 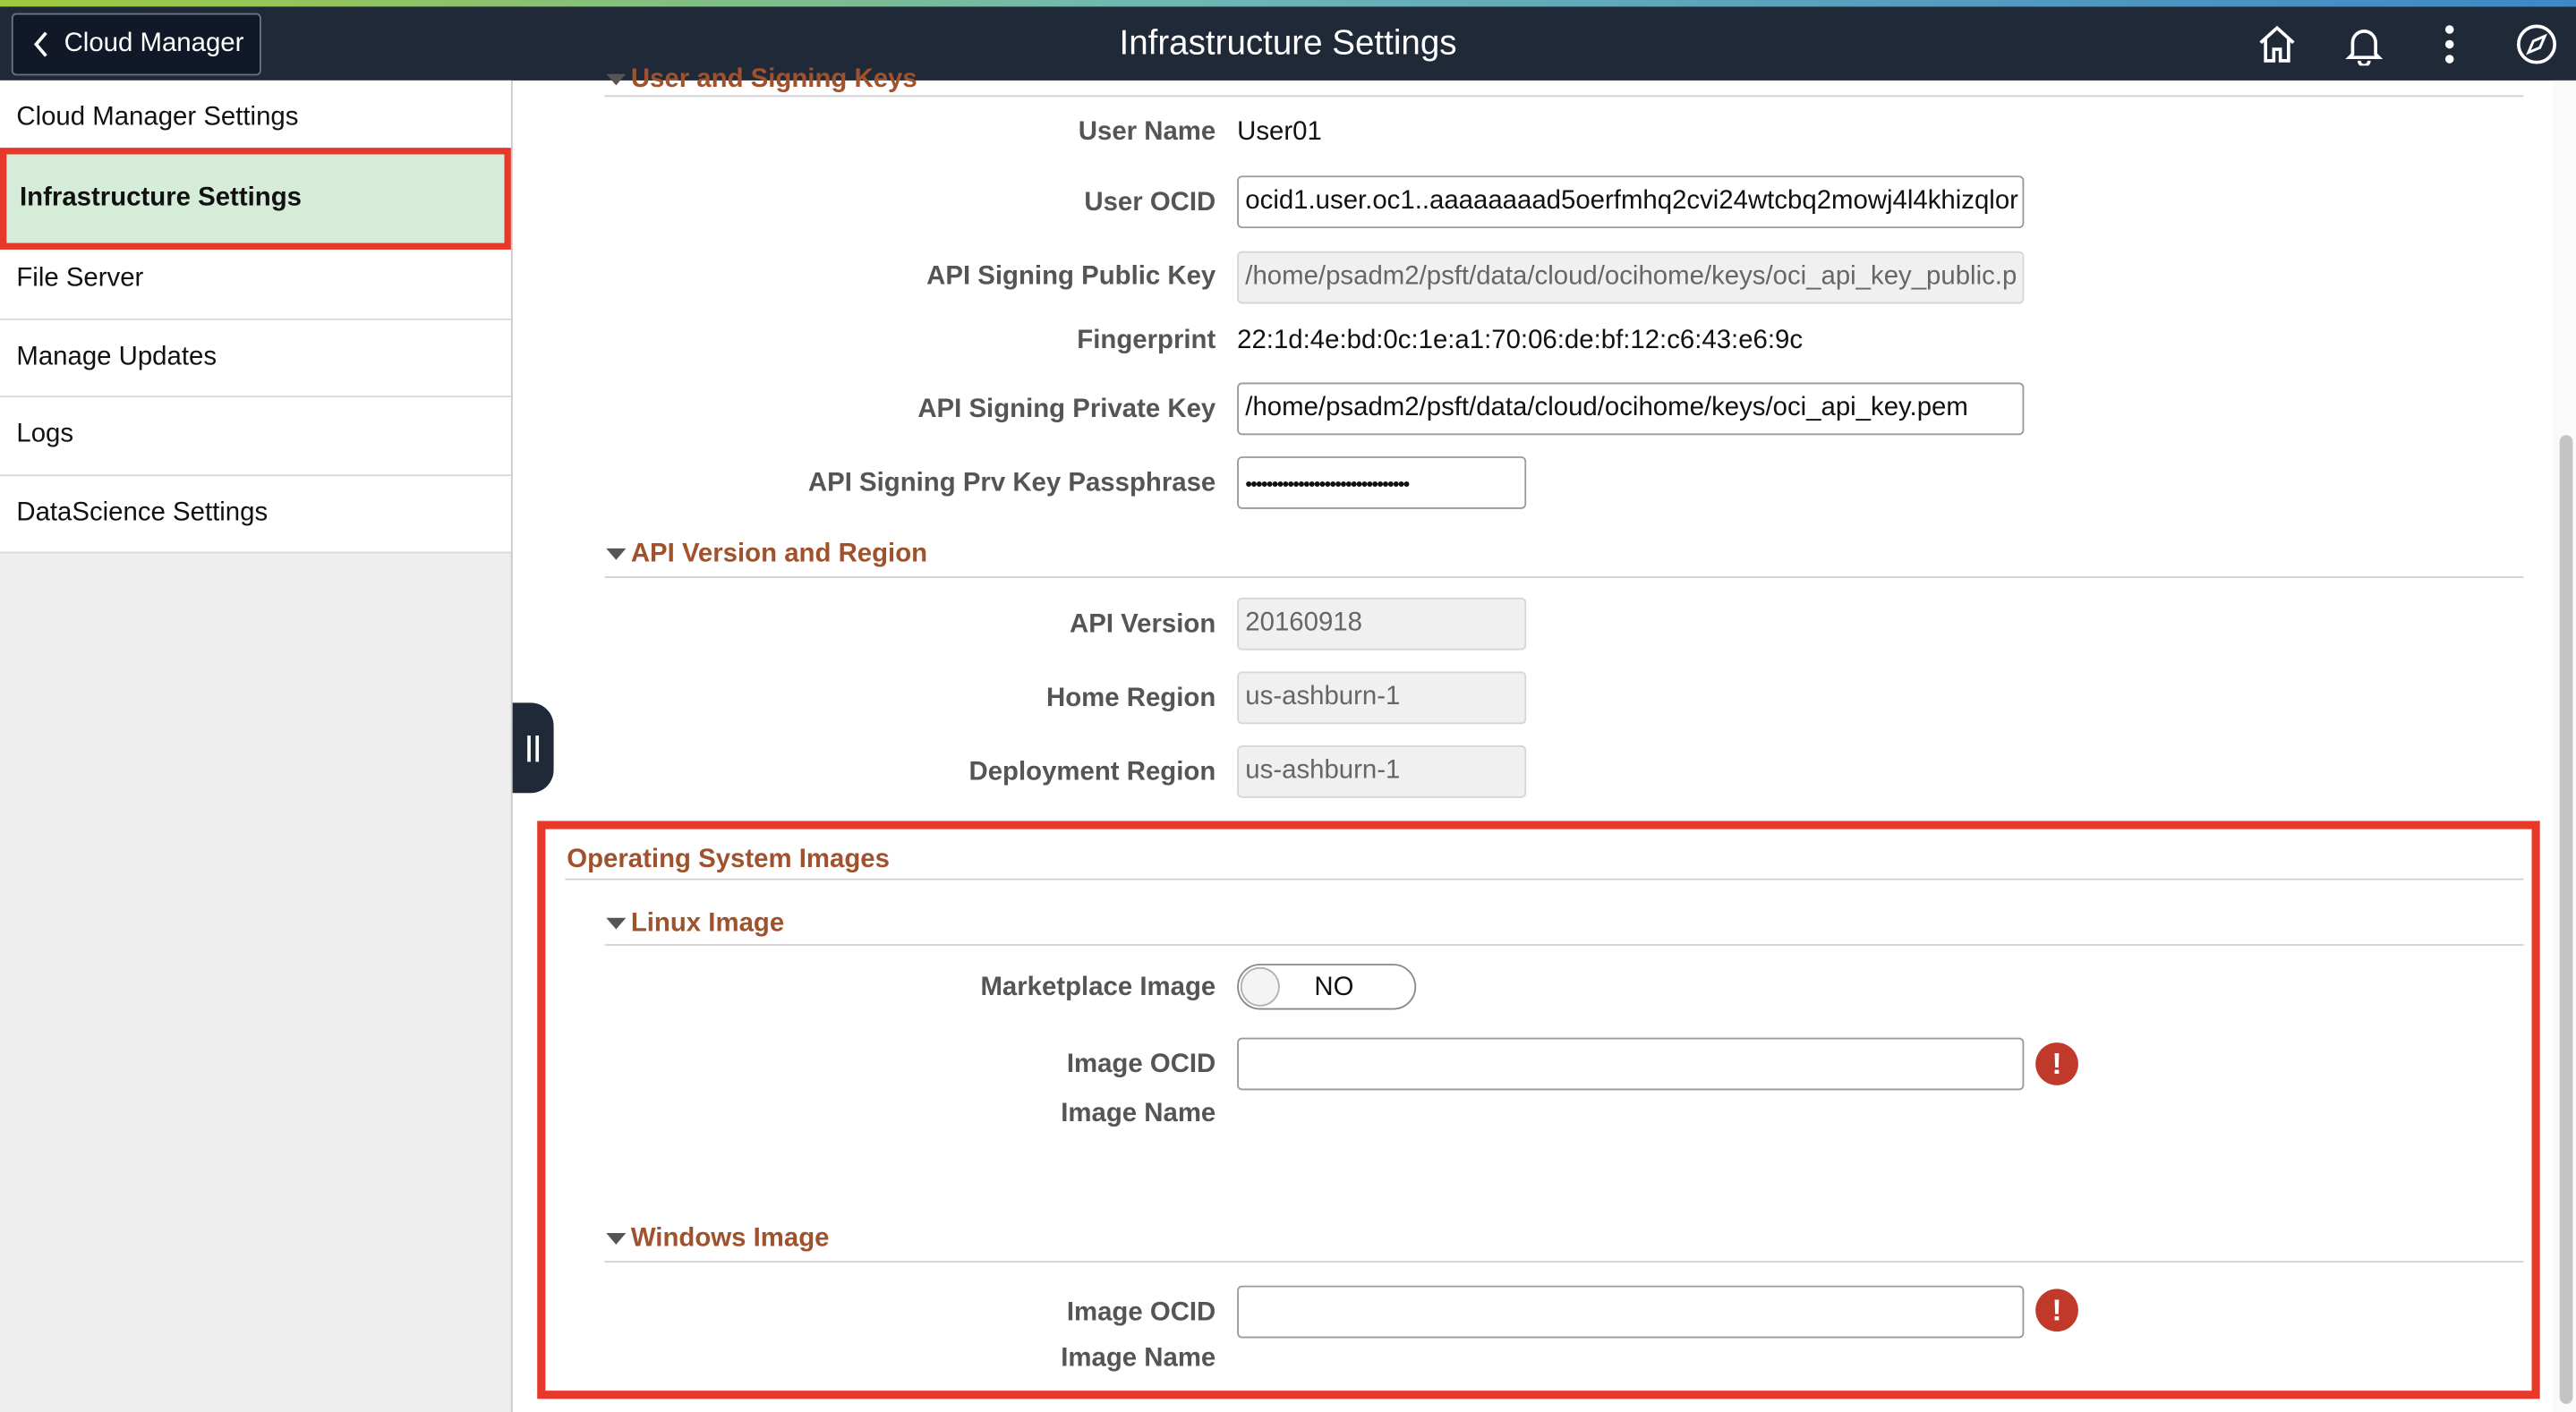 What do you see at coordinates (1011, 483) in the screenshot?
I see `passphrase-label: API Signing Prv Key Passphrase` at bounding box center [1011, 483].